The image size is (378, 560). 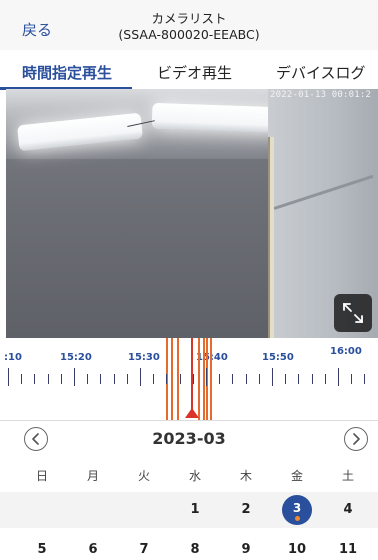 I want to click on tab-bar: 時間指定再生 ビデオ再生 デバイスログ, so click(x=189, y=70).